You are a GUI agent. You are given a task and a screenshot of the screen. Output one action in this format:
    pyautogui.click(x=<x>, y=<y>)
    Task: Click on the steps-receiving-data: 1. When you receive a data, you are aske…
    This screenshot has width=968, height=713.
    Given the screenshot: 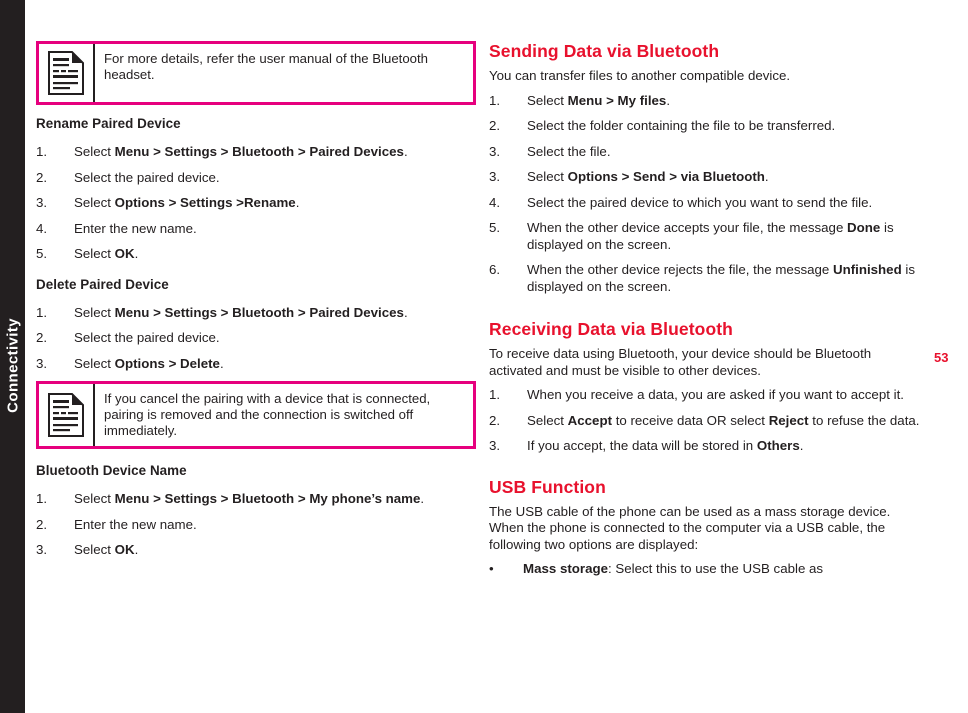 What is the action you would take?
    pyautogui.click(x=705, y=421)
    